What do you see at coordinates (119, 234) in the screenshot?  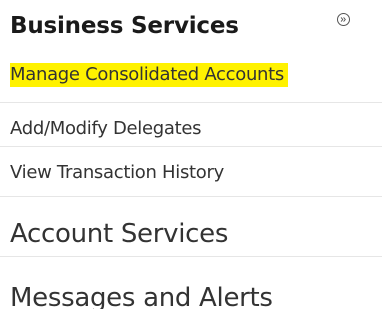 I see `nav-section-label: Account Services` at bounding box center [119, 234].